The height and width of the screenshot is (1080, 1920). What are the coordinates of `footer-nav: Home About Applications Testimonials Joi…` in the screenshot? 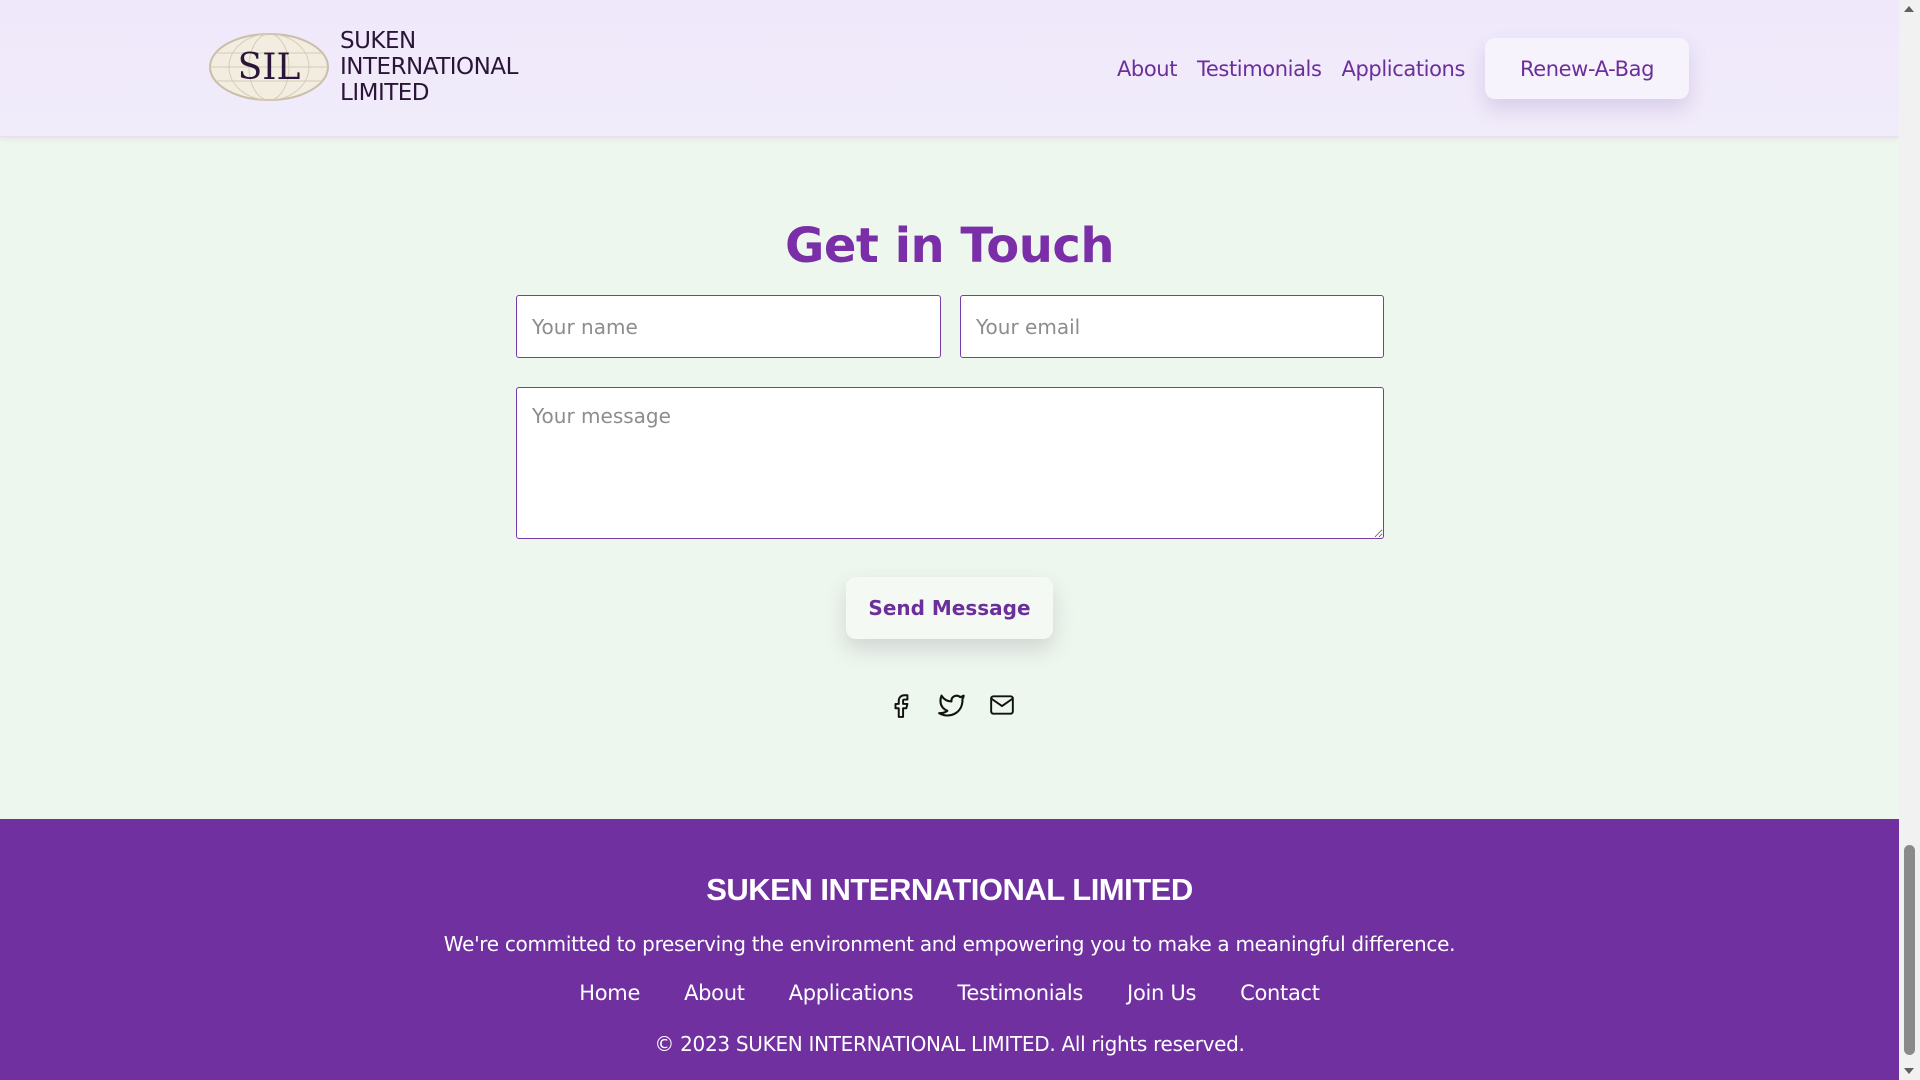 It's located at (949, 993).